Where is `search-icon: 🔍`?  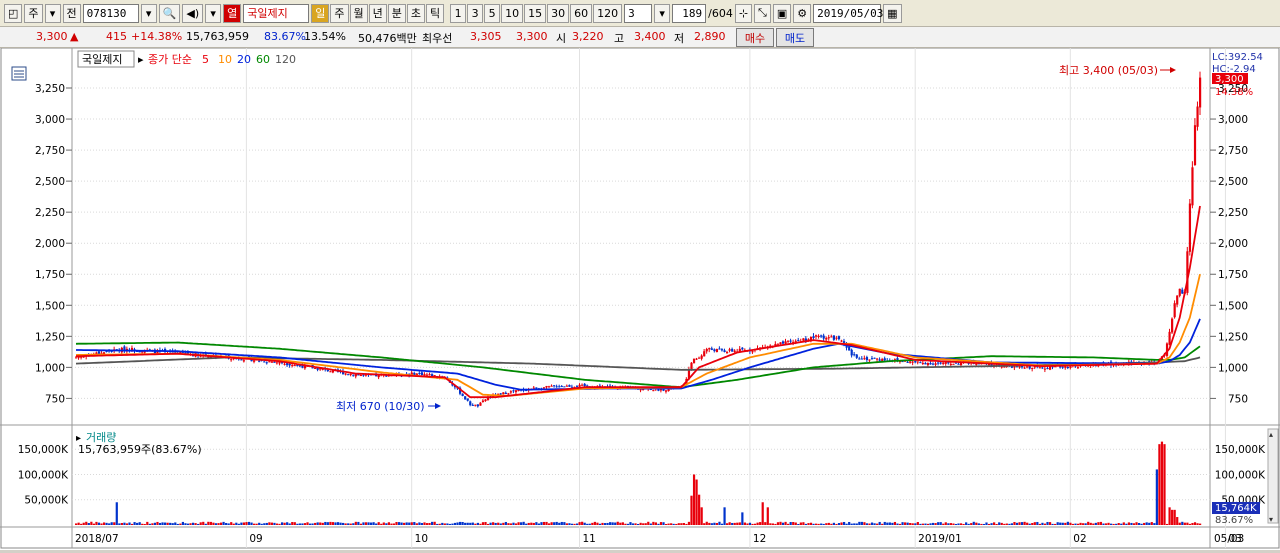 search-icon: 🔍 is located at coordinates (169, 13).